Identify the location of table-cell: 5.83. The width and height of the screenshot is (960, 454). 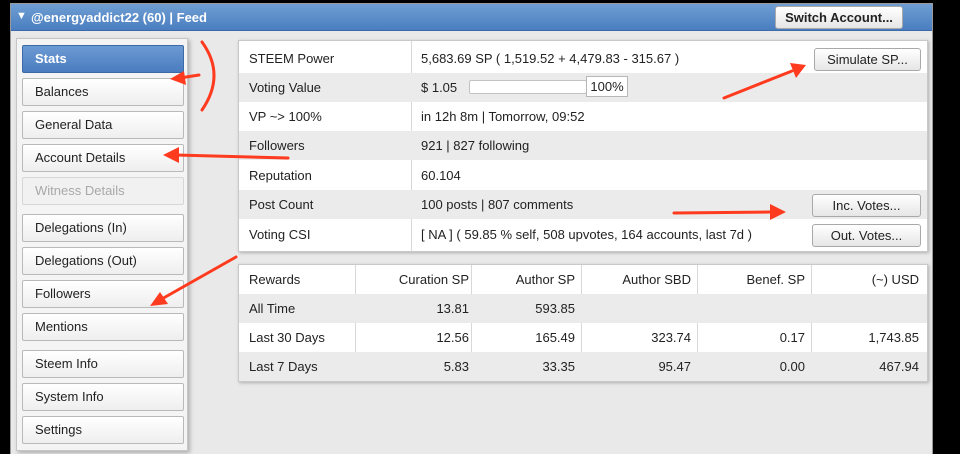
(456, 366).